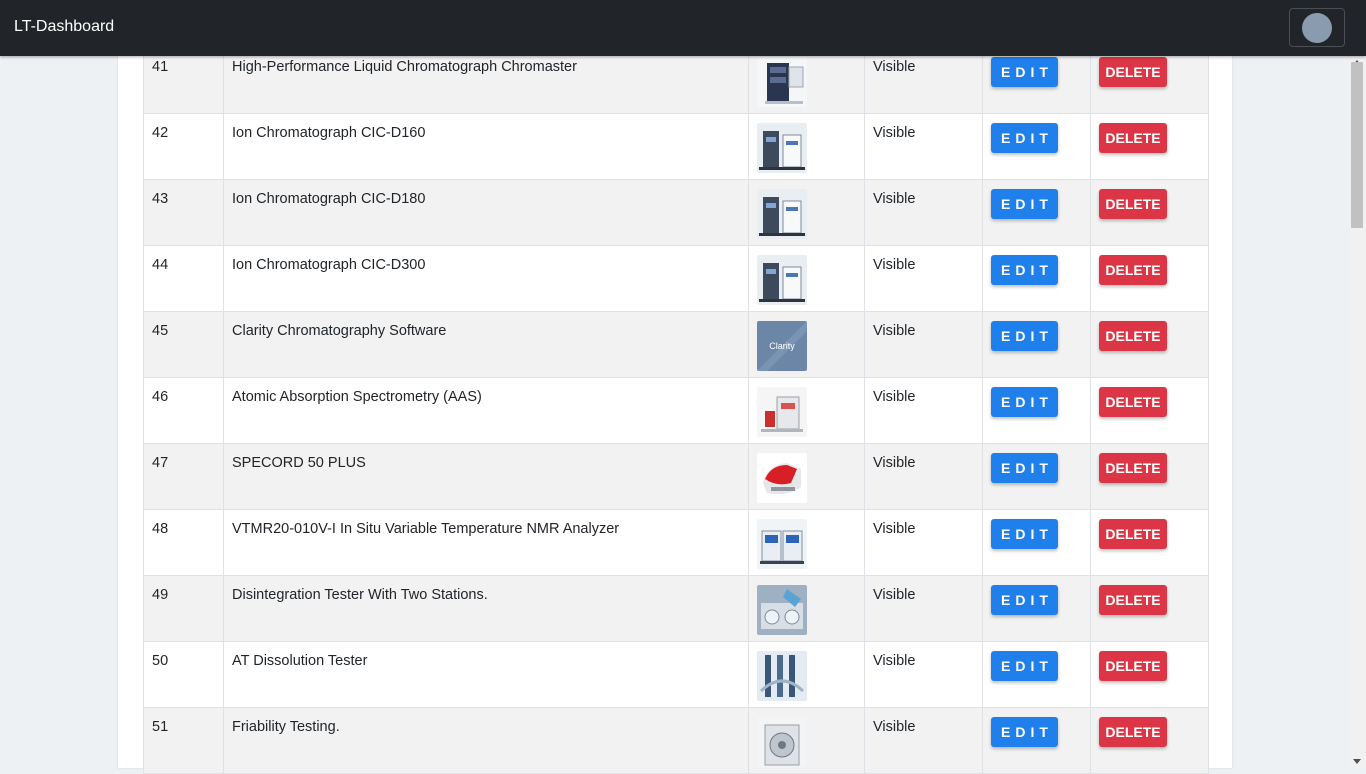 The image size is (1366, 774). I want to click on row-id-cell: 44, so click(183, 278).